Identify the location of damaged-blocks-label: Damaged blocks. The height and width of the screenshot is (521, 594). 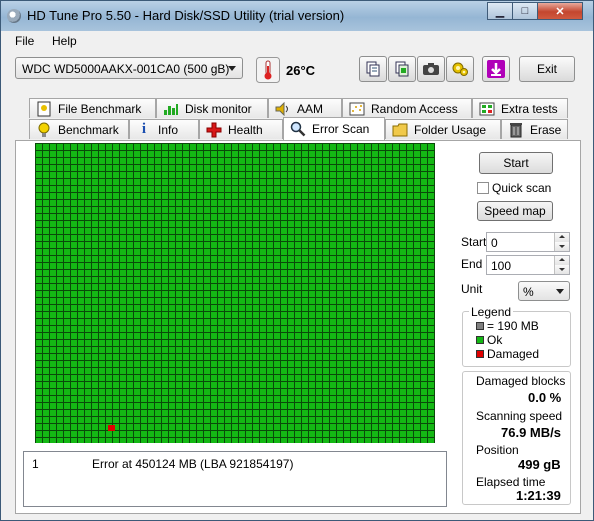
(521, 381).